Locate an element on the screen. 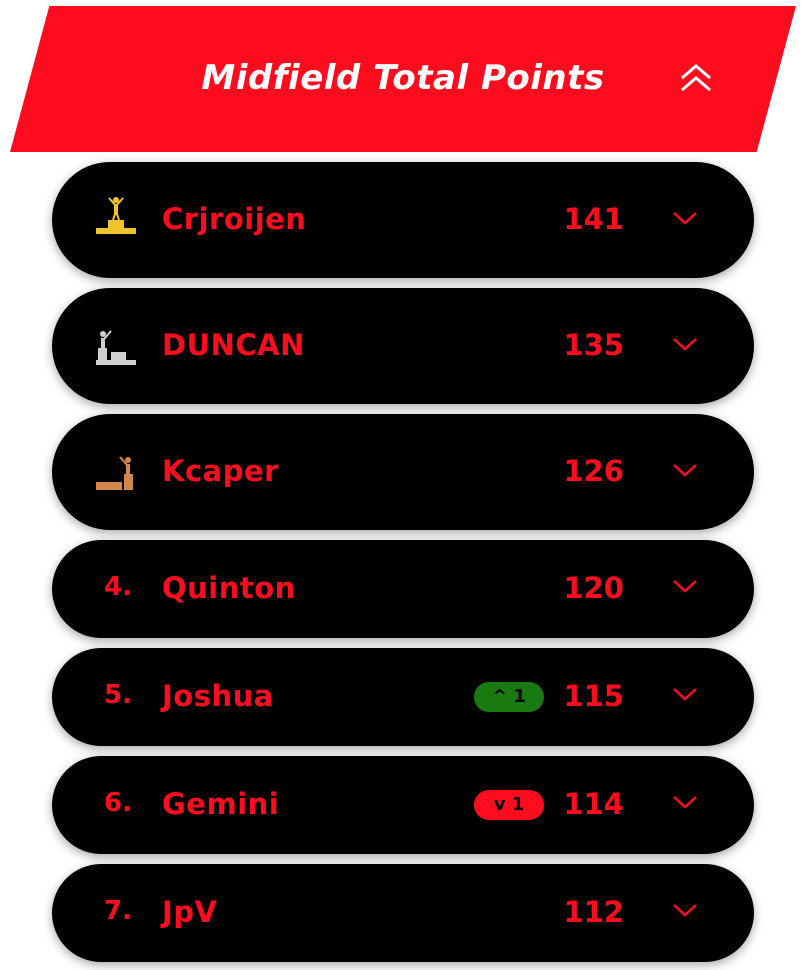  player-points: 120 is located at coordinates (593, 588).